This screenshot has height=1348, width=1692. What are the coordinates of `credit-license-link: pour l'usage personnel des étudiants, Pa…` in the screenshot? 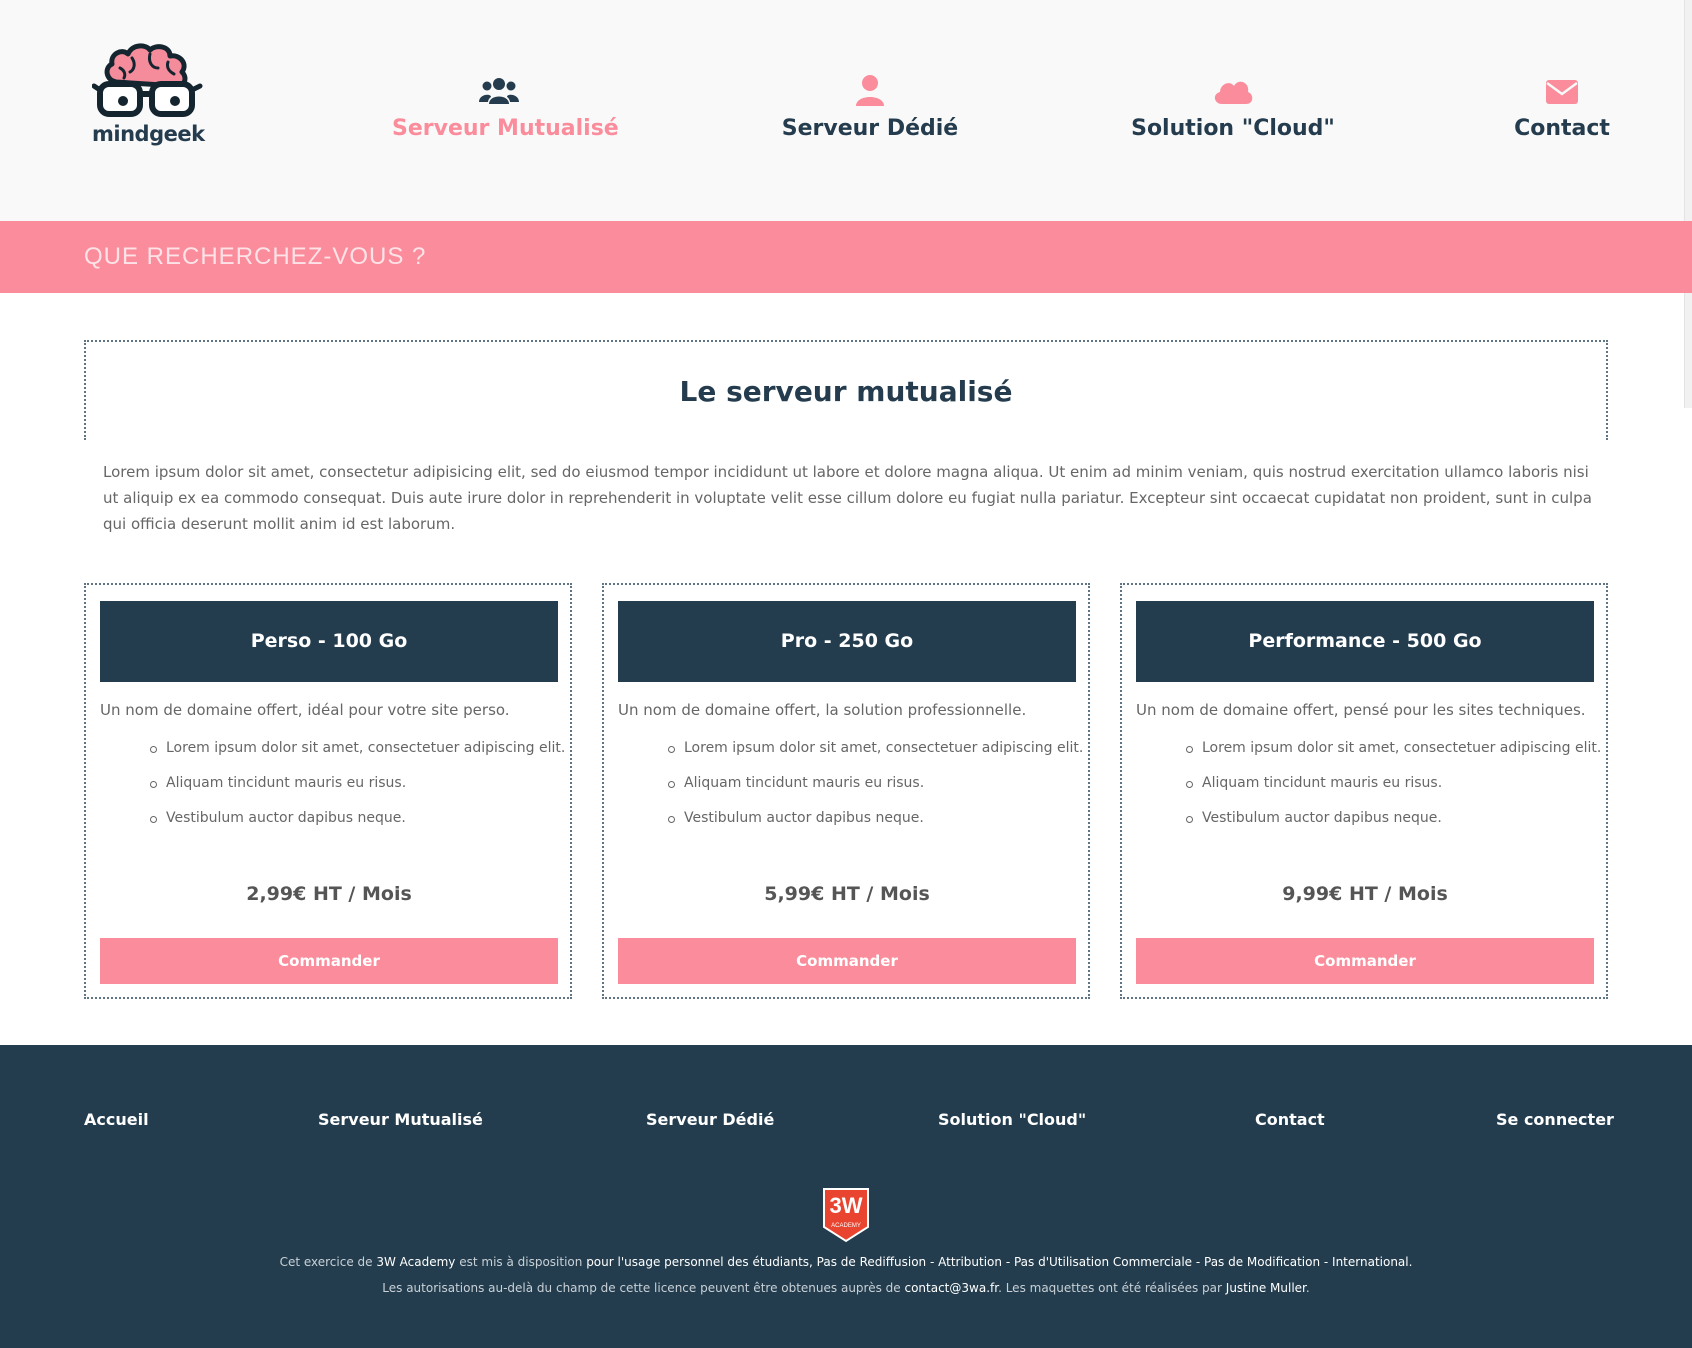 It's located at (999, 1262).